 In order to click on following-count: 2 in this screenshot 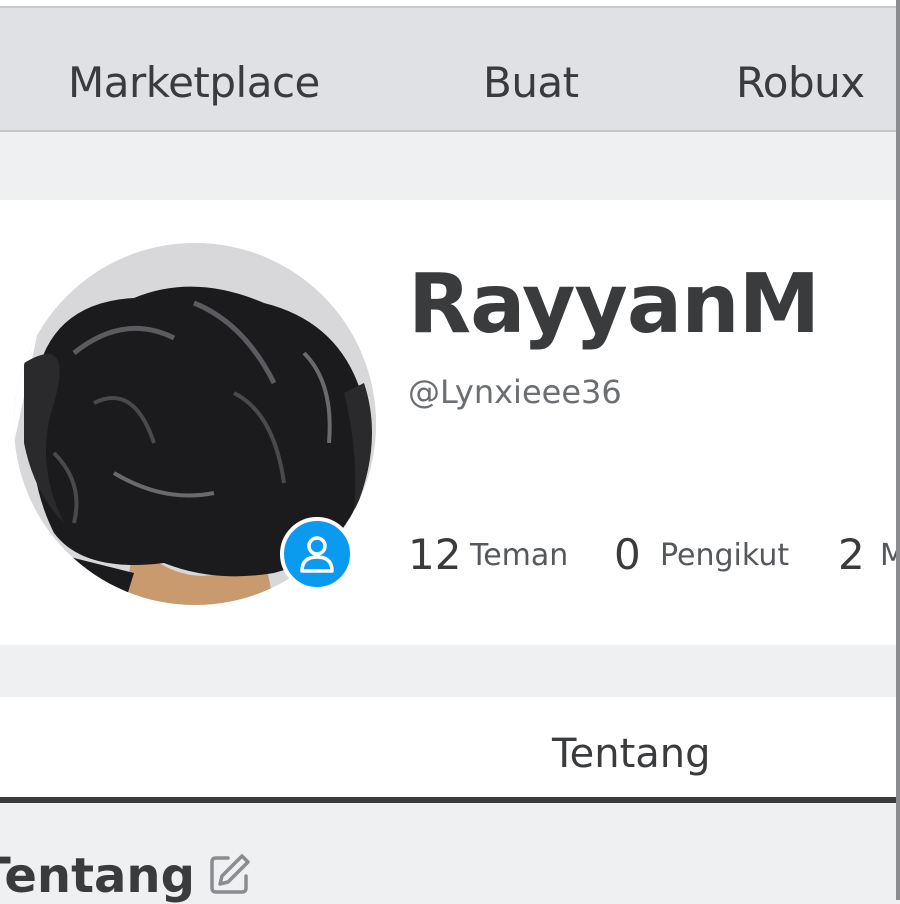, I will do `click(851, 554)`.